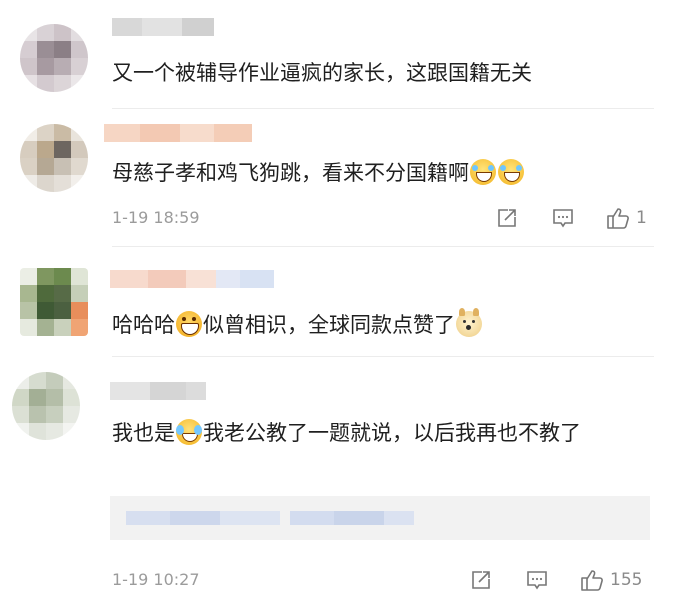  What do you see at coordinates (143, 433) in the screenshot?
I see `comment-text-content: 我也是` at bounding box center [143, 433].